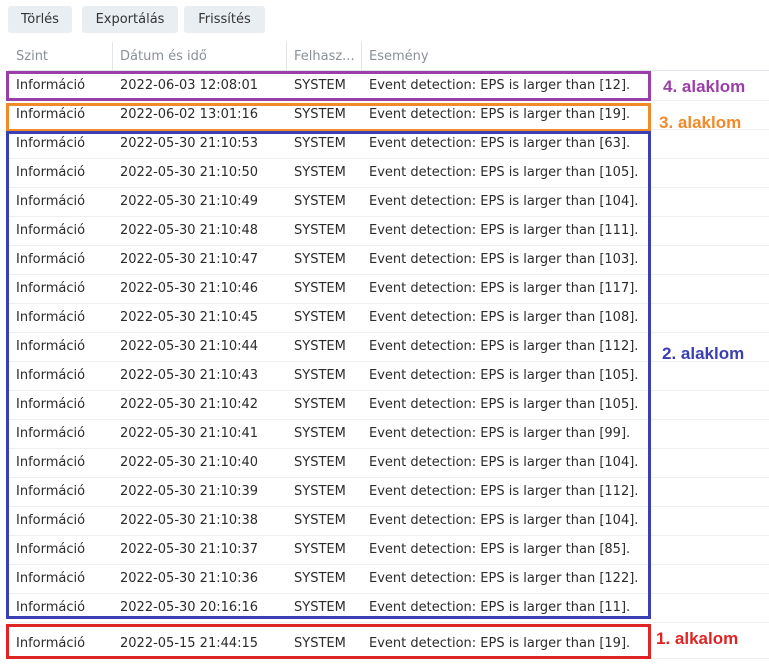 The width and height of the screenshot is (769, 666). Describe the element at coordinates (704, 86) in the screenshot. I see `annotation-occurrence-4: 4. alaklom` at that location.